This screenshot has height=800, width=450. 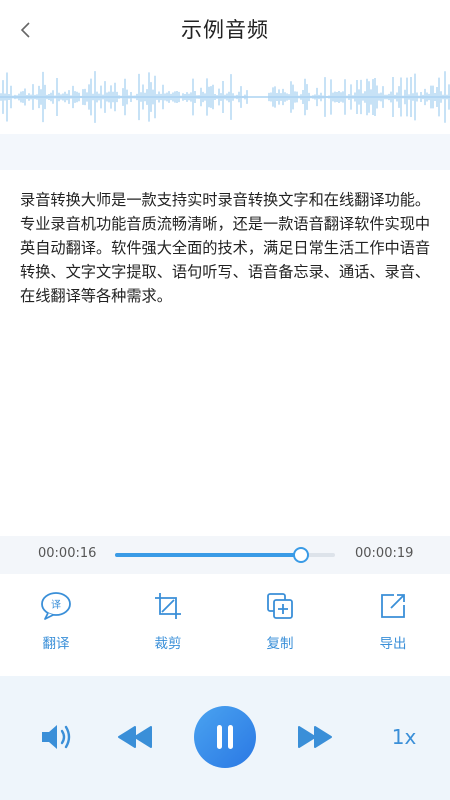 I want to click on translate-label: 翻译, so click(x=56, y=644).